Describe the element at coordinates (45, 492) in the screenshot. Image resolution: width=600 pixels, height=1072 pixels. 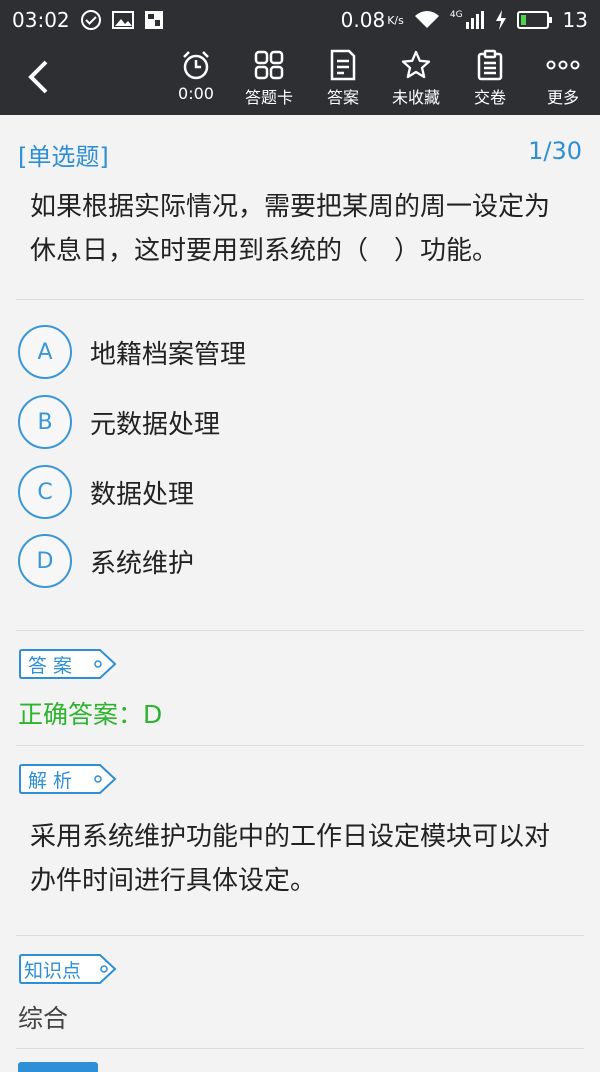
I see `option-key: C` at that location.